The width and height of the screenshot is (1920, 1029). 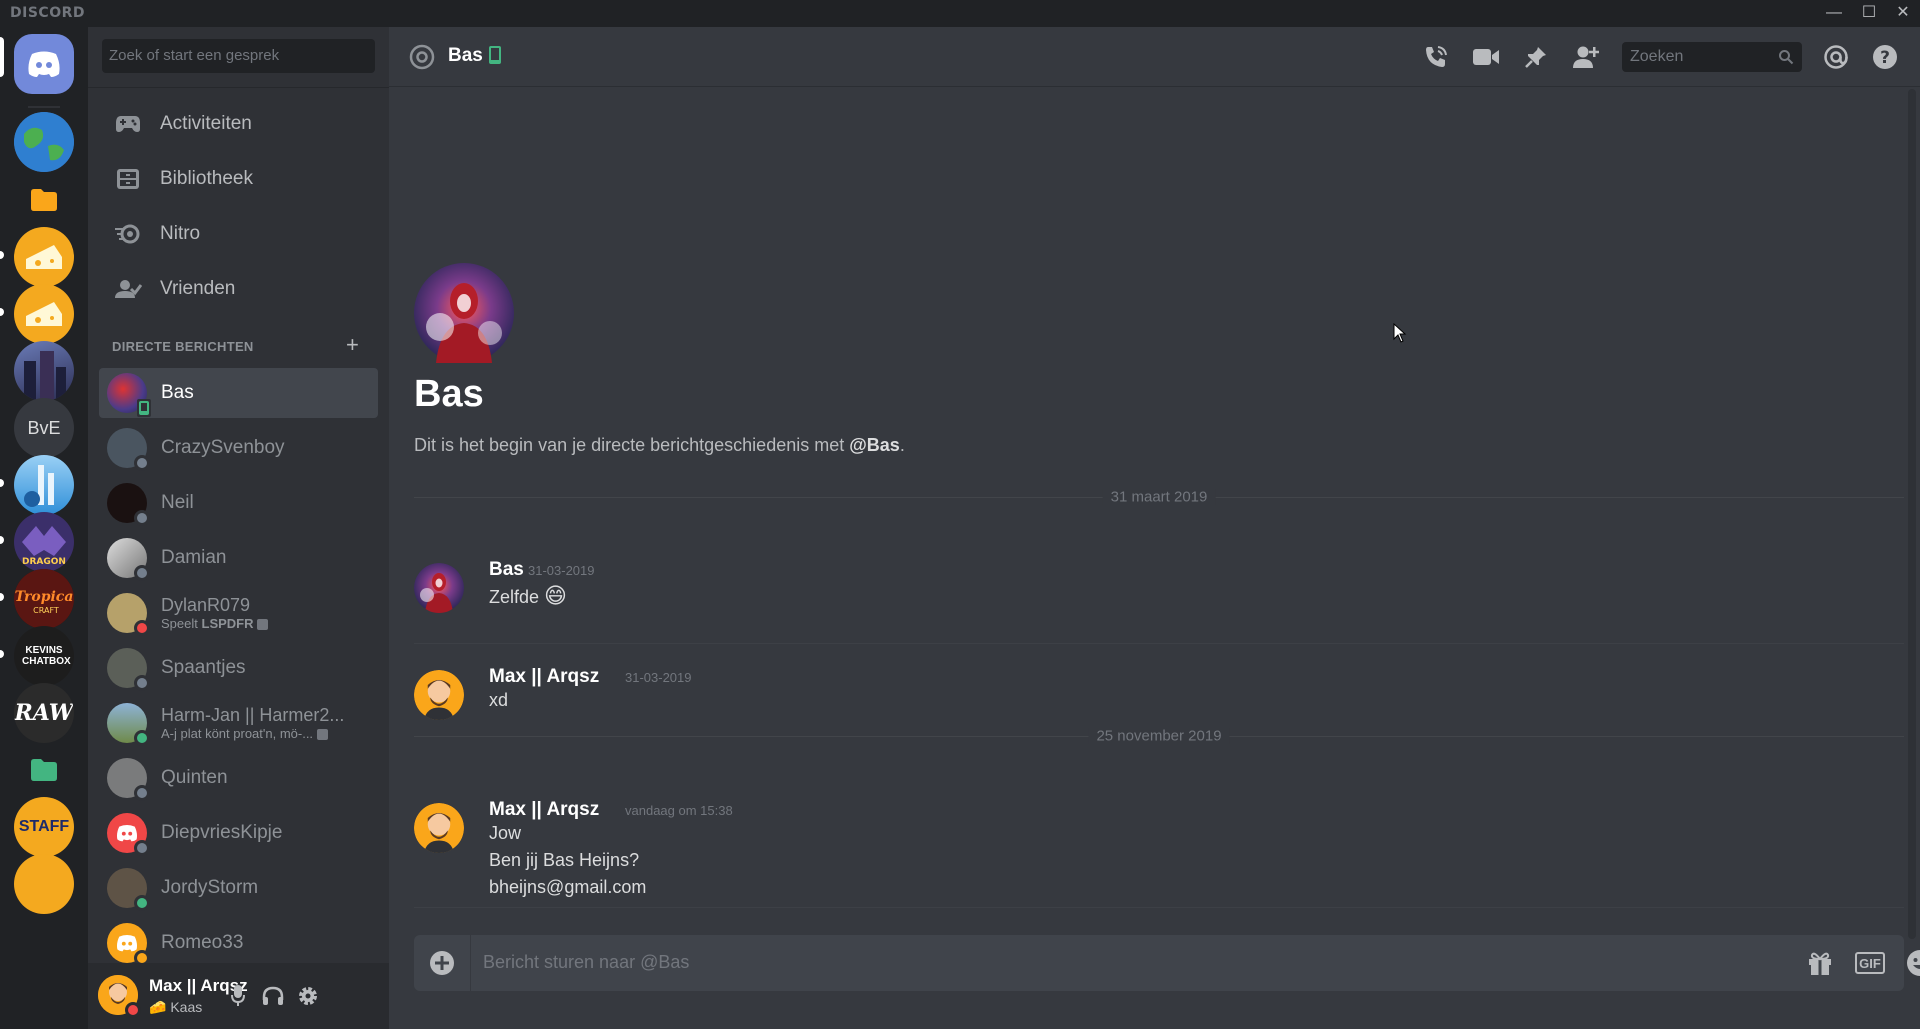 What do you see at coordinates (237, 289) in the screenshot?
I see `nav-vrienden: Vrienden` at bounding box center [237, 289].